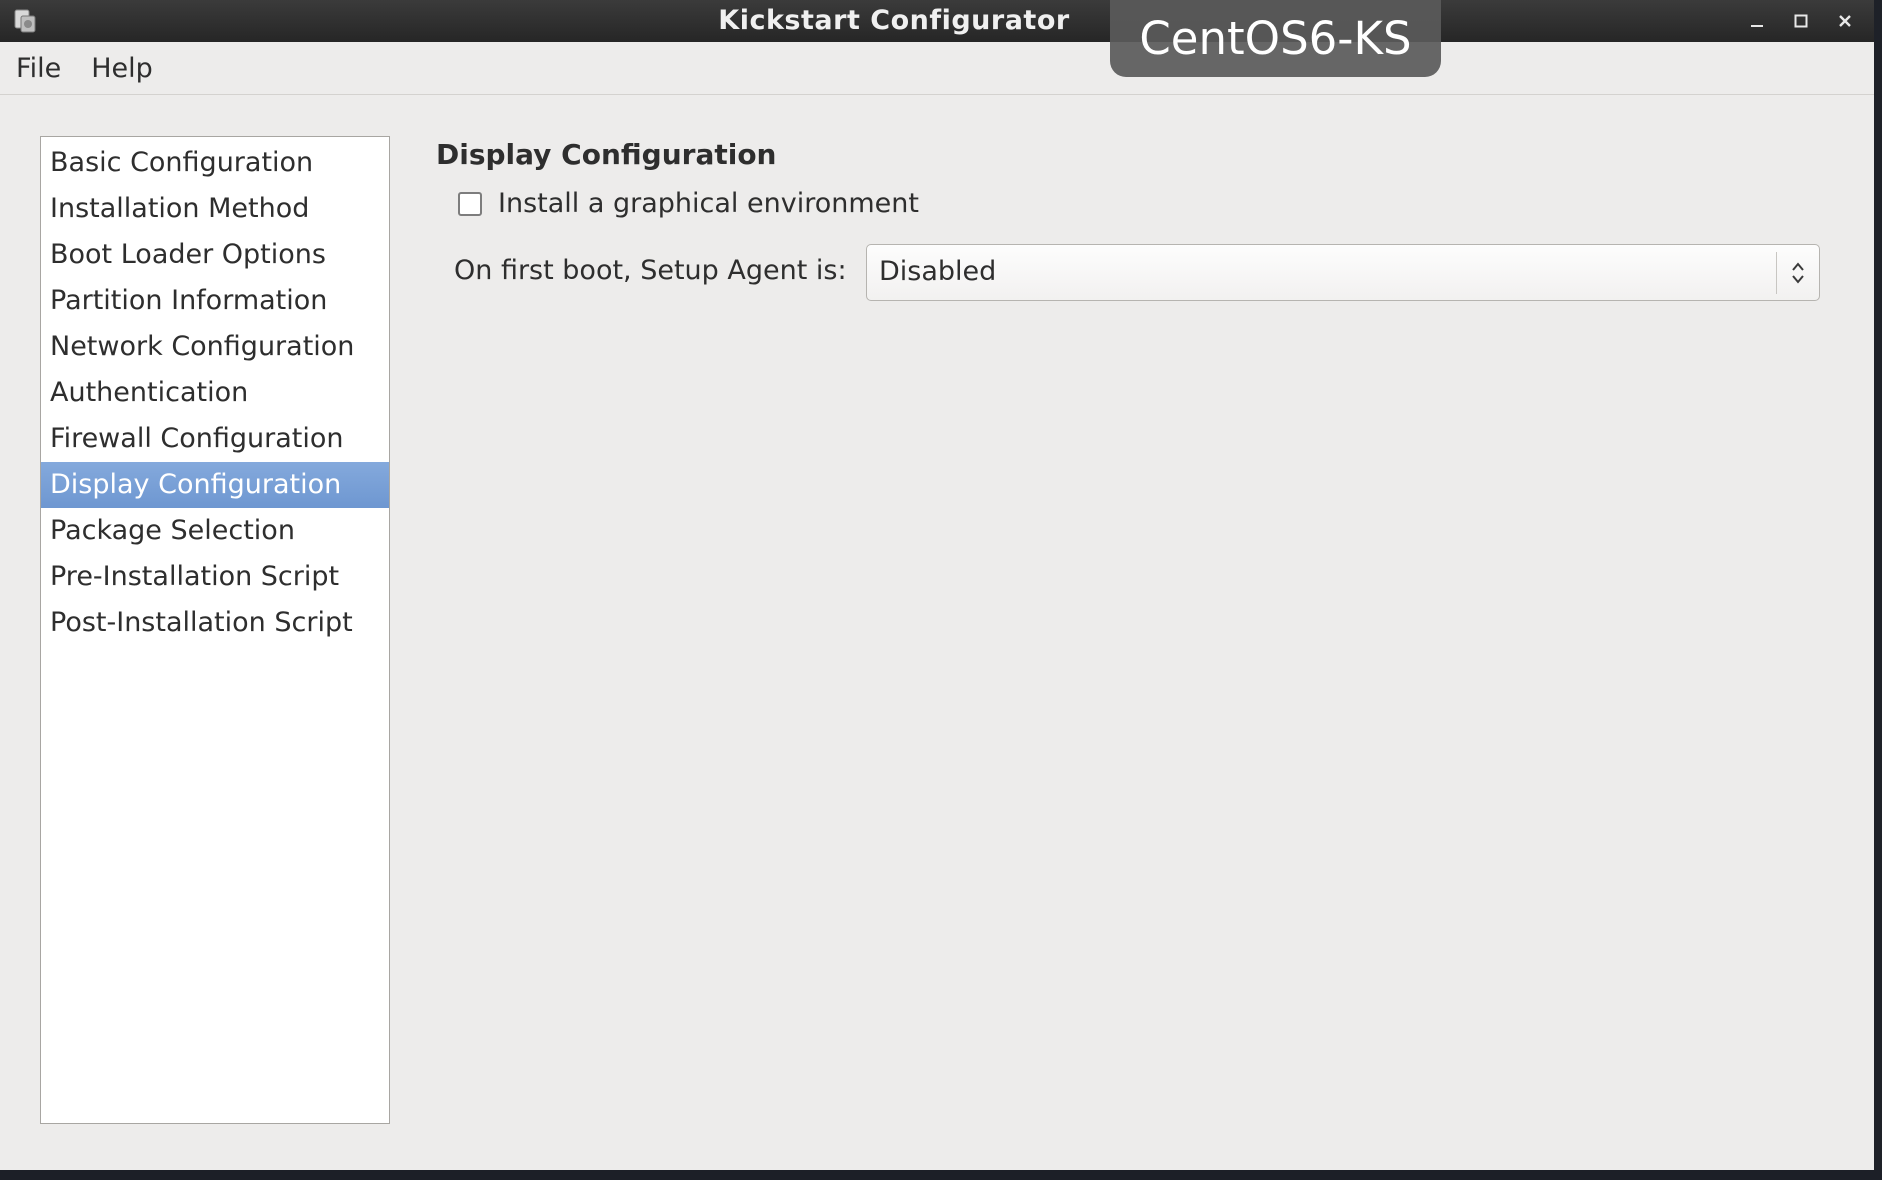  What do you see at coordinates (1275, 38) in the screenshot?
I see `host-name-overlay: CentOS6-KS` at bounding box center [1275, 38].